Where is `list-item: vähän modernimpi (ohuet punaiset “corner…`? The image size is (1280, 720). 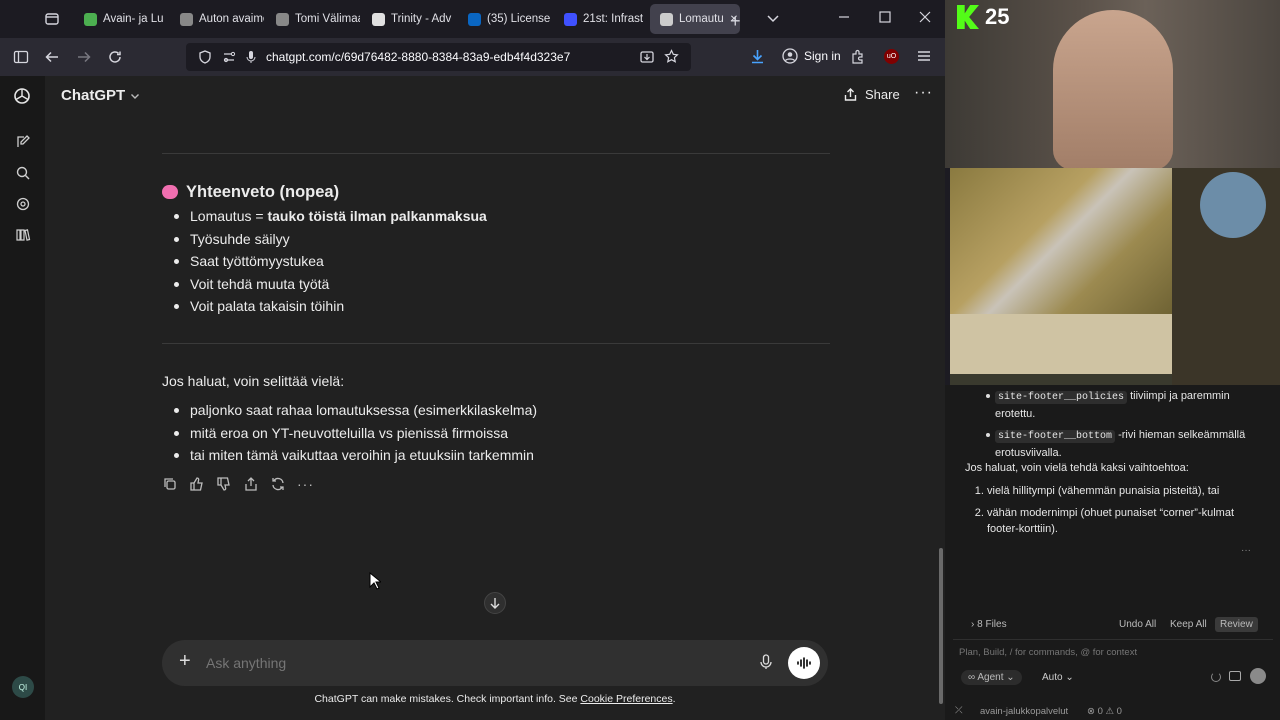
list-item: vähän modernimpi (ohuet punaiset “corner… is located at coordinates (1117, 521).